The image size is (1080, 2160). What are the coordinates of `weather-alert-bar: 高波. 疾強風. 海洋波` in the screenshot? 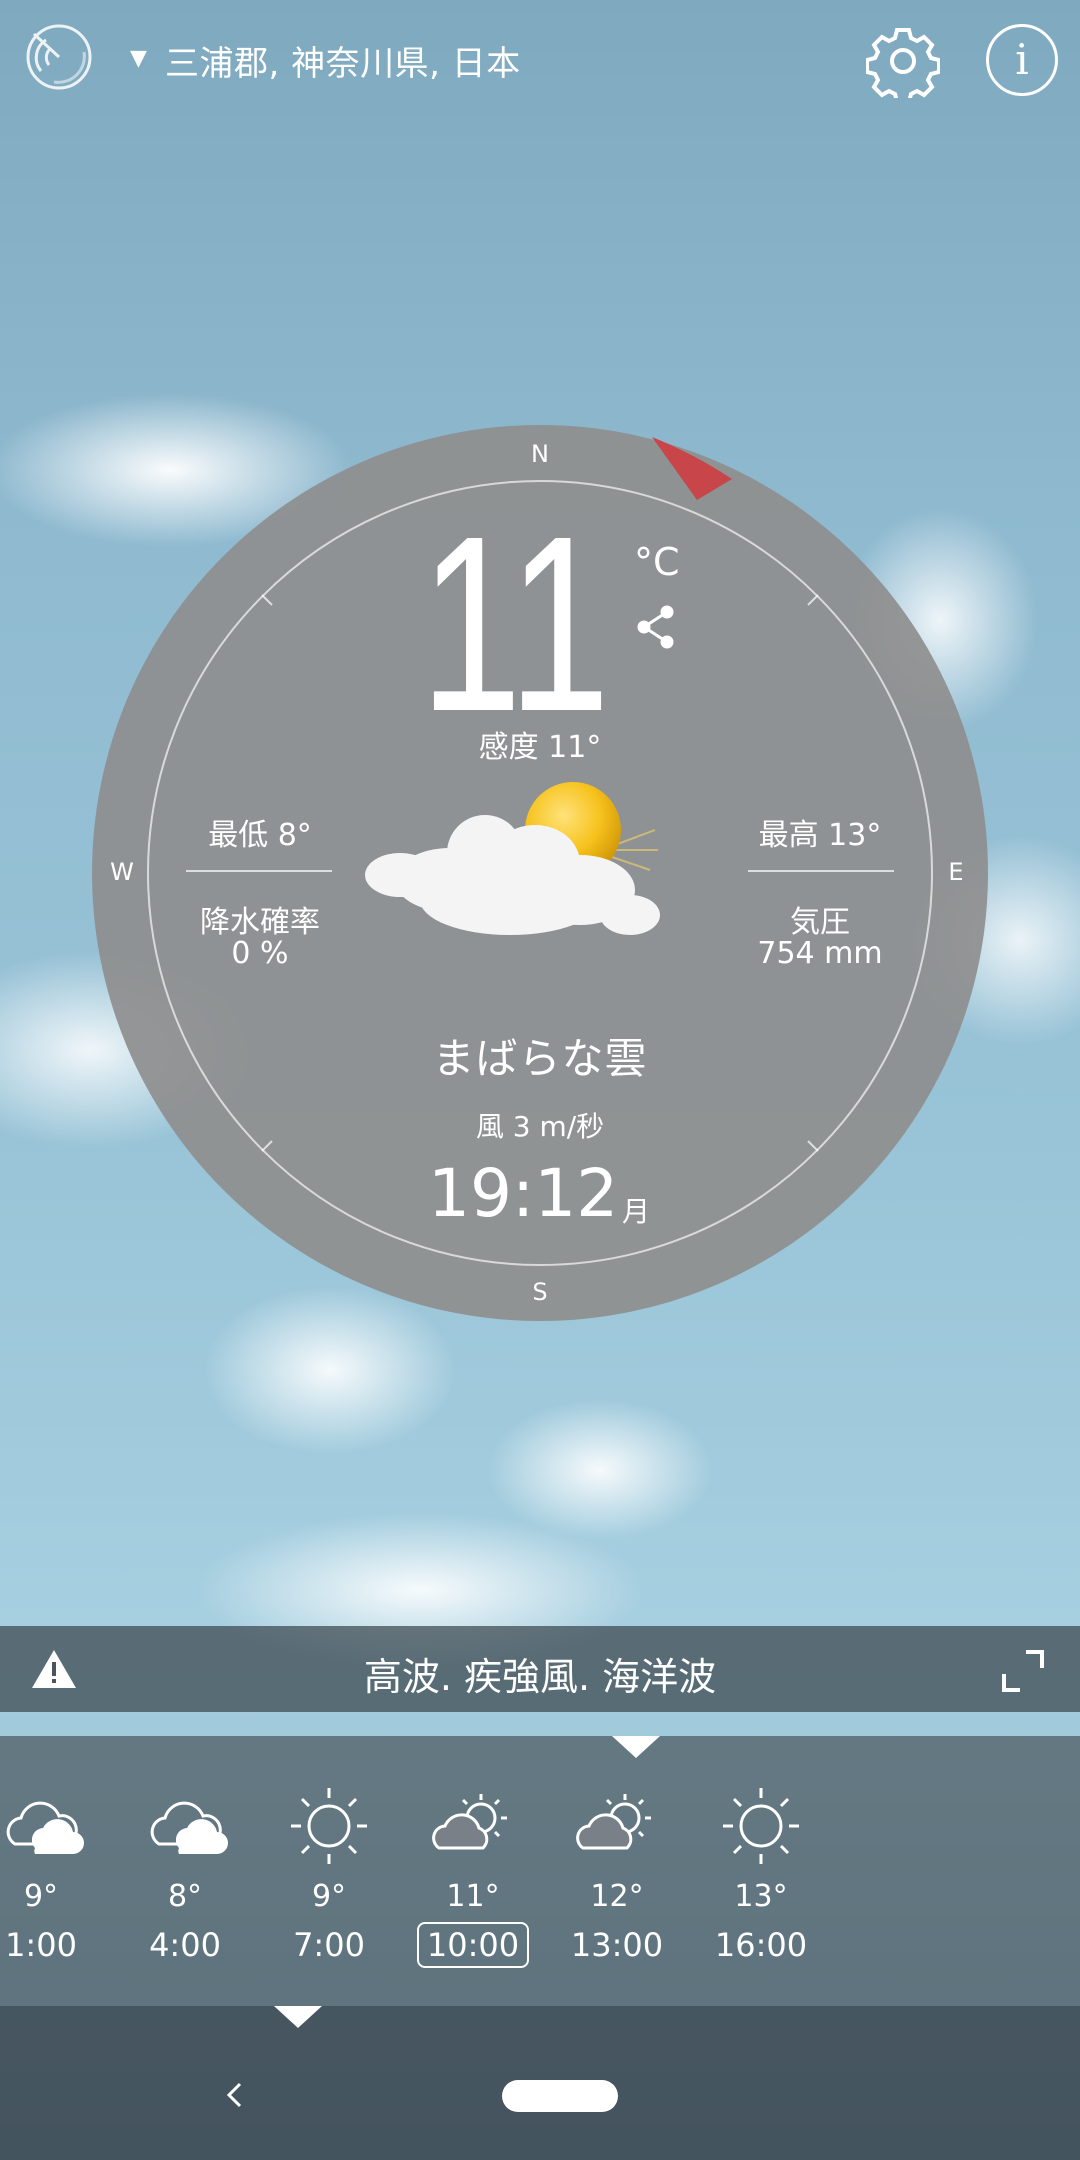 It's located at (540, 1669).